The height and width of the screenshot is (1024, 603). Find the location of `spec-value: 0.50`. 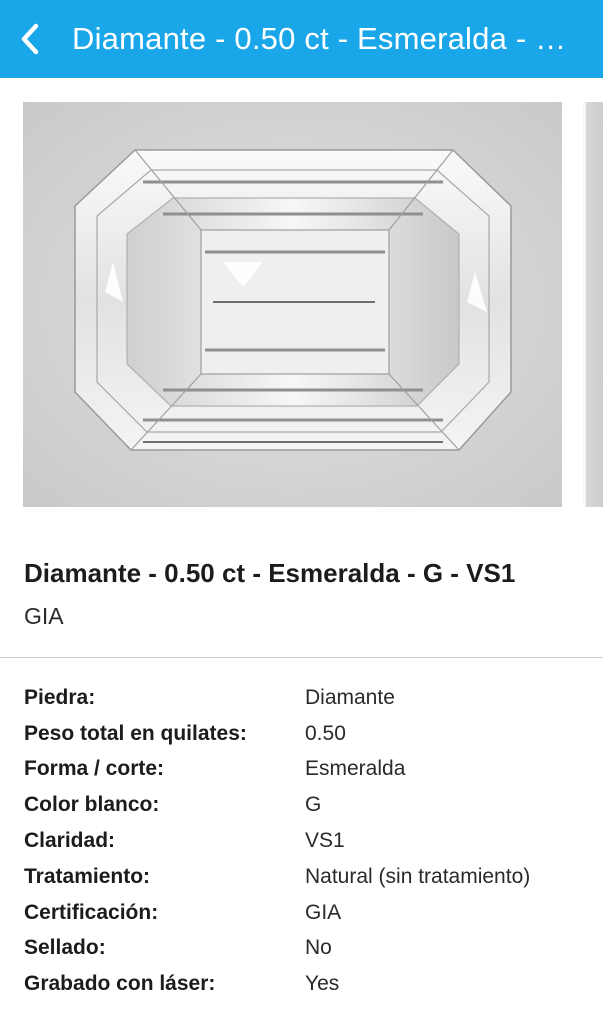

spec-value: 0.50 is located at coordinates (325, 733).